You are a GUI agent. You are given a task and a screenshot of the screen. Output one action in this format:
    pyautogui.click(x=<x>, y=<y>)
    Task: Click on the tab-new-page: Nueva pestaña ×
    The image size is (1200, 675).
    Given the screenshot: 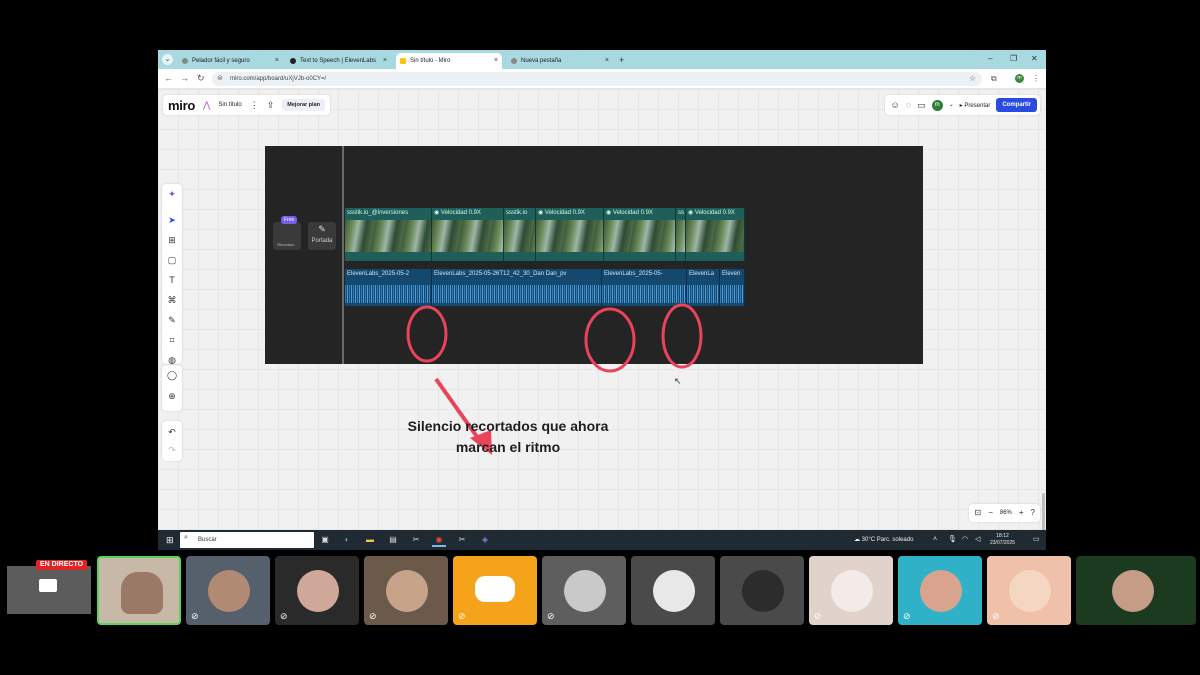 What is the action you would take?
    pyautogui.click(x=560, y=61)
    